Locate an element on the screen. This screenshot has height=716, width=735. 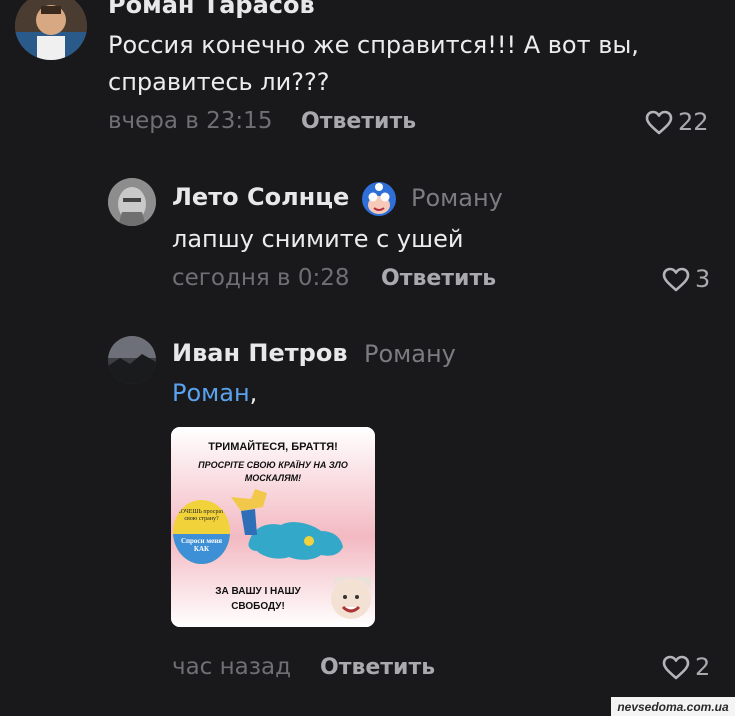
comment-text-line: лапшу снимите с ушей is located at coordinates (318, 239).